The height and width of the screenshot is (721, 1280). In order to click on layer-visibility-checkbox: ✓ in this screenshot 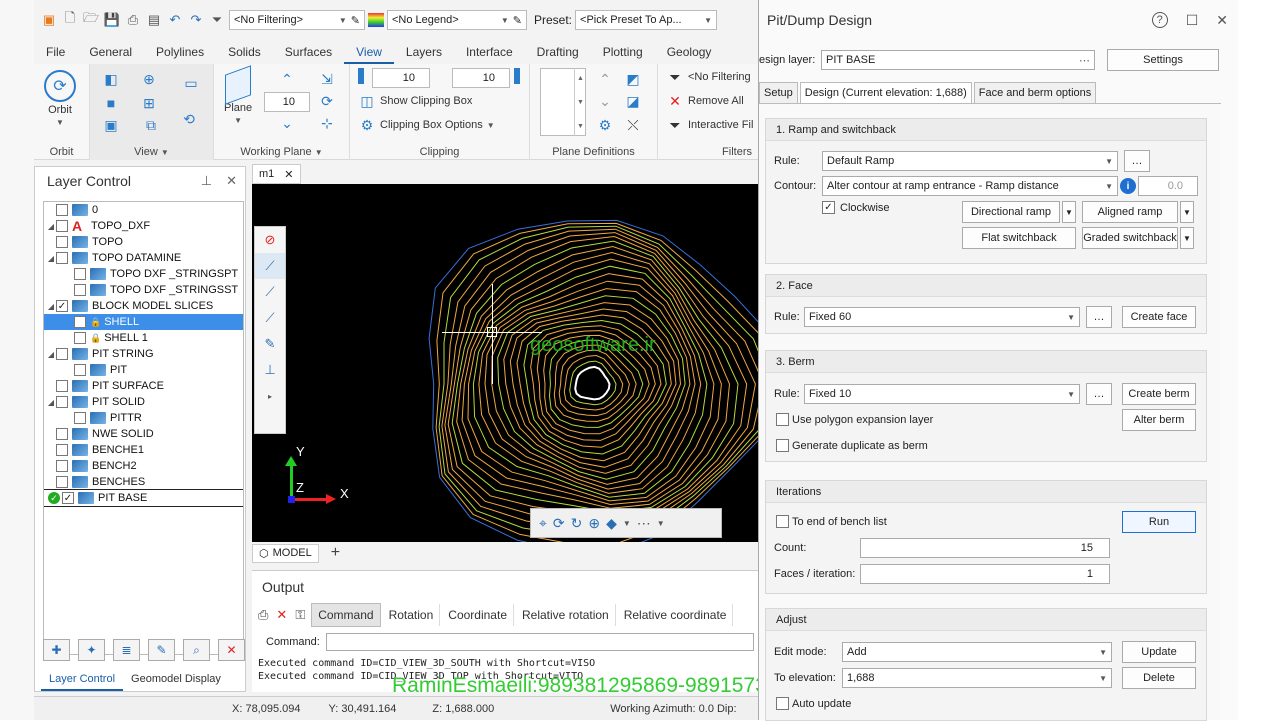, I will do `click(68, 498)`.